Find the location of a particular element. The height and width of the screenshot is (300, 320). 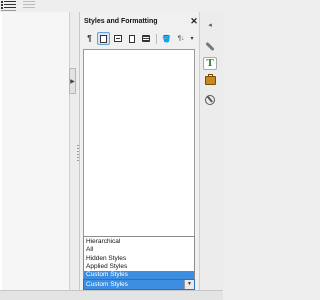

fill-format-icon: 🪣 is located at coordinates (166, 39).